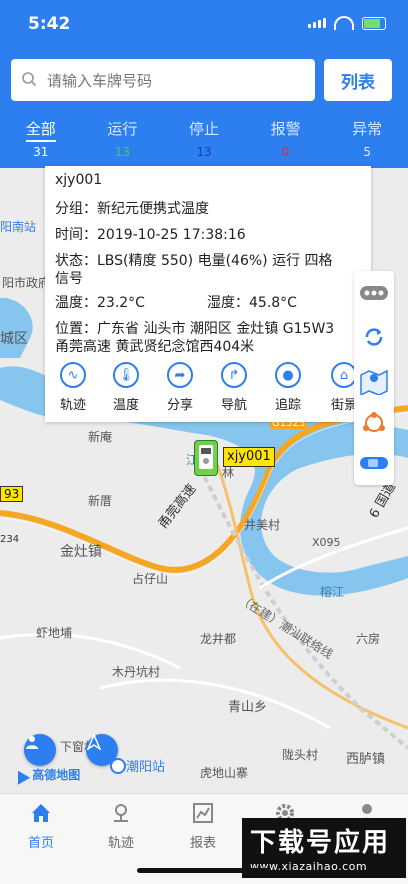 The height and width of the screenshot is (884, 408). I want to click on temp-label: 温度：, so click(76, 303).